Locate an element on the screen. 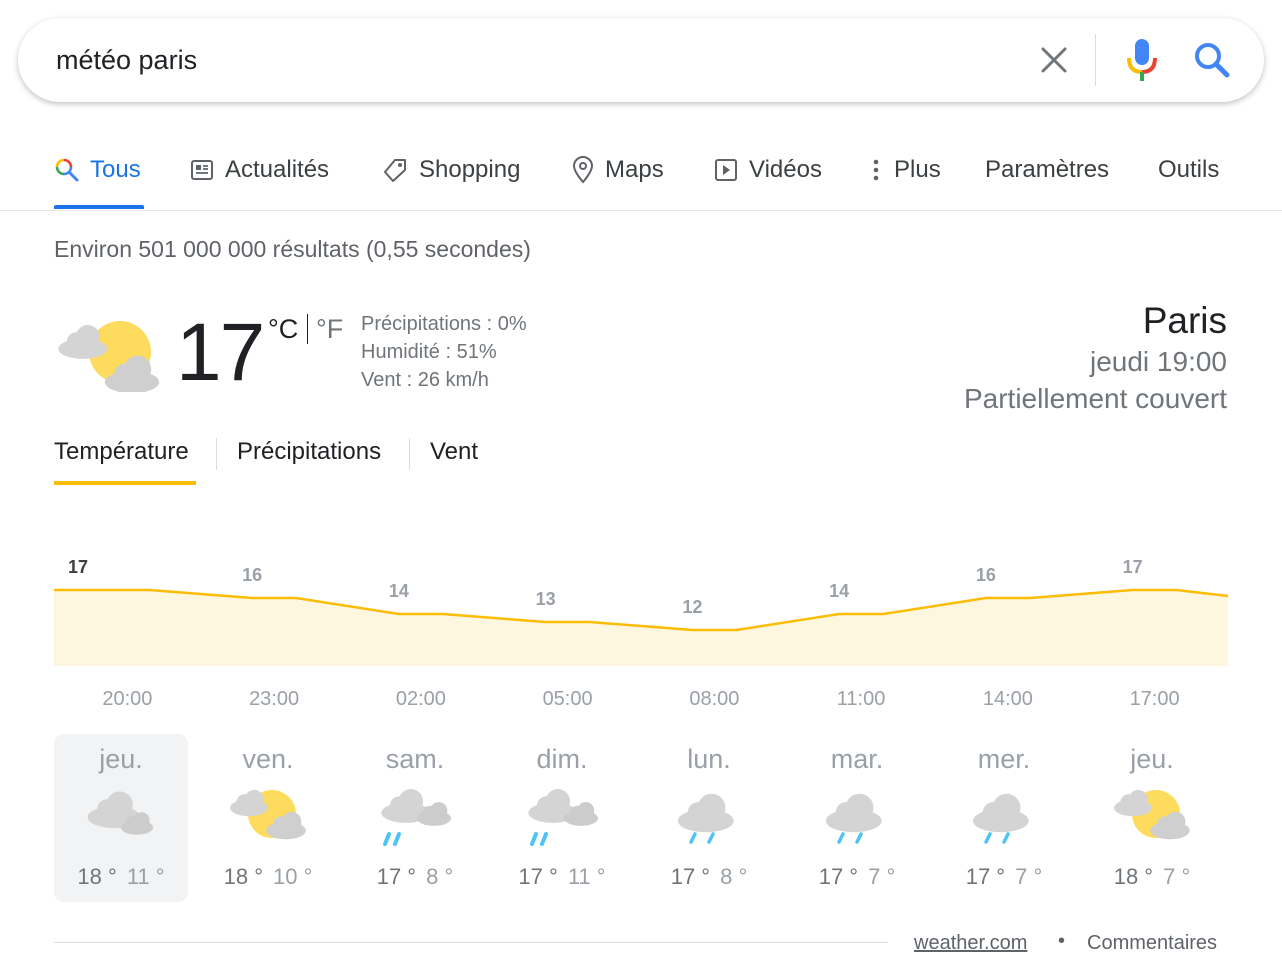 The width and height of the screenshot is (1282, 976). day-forecast-card: dim. 17 ° 11 ° is located at coordinates (562, 818).